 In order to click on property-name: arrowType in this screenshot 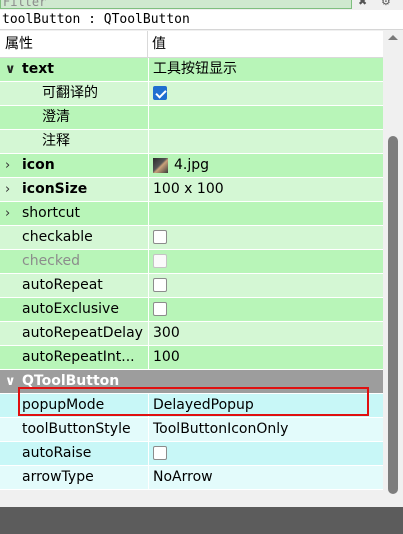, I will do `click(58, 477)`.